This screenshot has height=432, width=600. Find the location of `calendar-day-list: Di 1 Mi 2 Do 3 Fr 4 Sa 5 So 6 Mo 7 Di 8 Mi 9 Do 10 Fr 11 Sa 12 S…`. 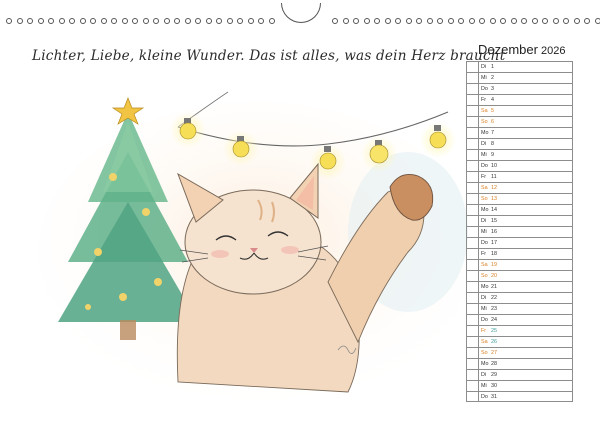

calendar-day-list: Di 1 Mi 2 Do 3 Fr 4 Sa 5 So 6 Mo 7 Di 8 Mi 9 Do 10 Fr 11 Sa 12 S… is located at coordinates (519, 231).